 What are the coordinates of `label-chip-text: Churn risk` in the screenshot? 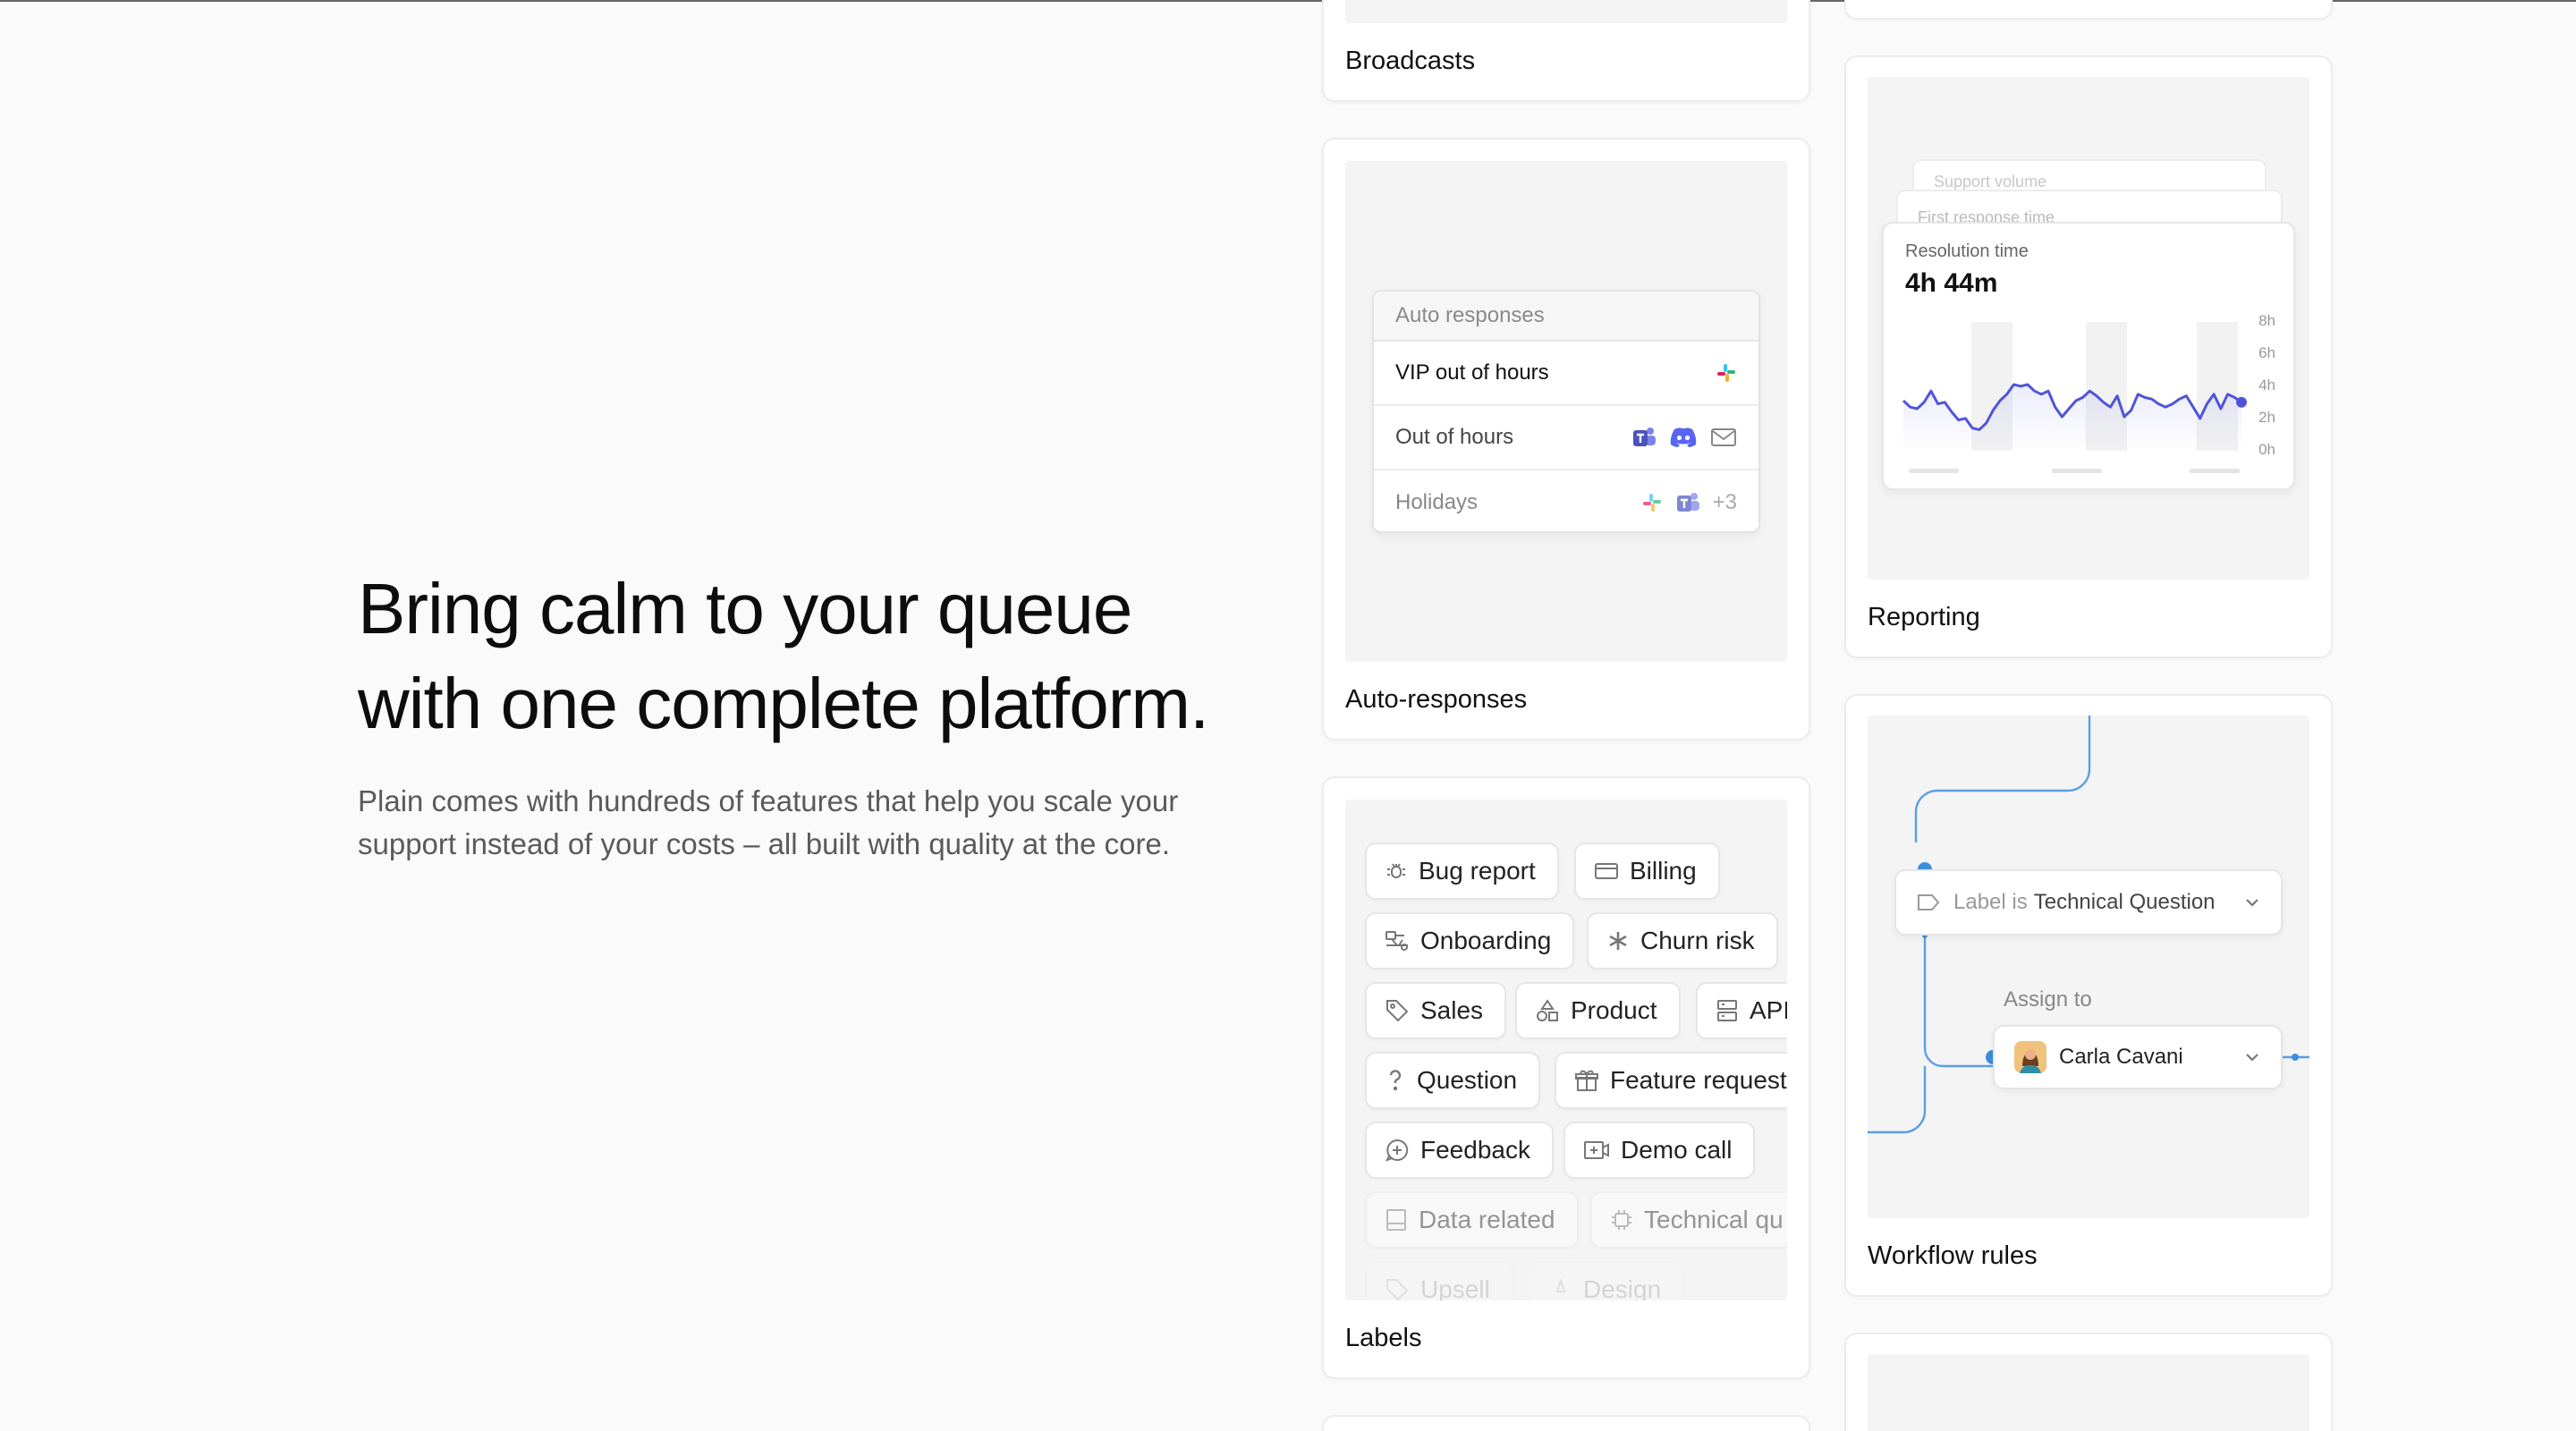 It's located at (1697, 941).